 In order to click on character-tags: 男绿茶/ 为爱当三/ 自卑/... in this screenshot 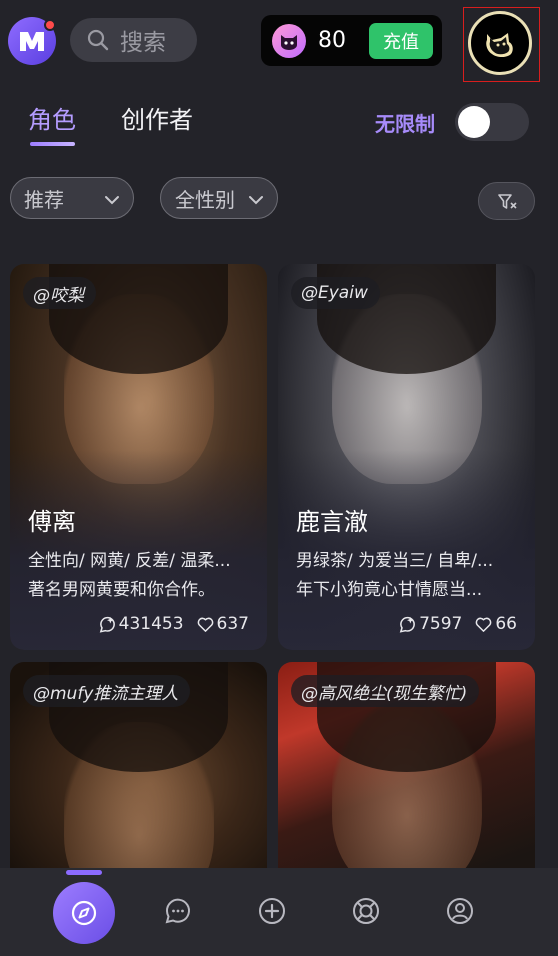, I will do `click(395, 561)`.